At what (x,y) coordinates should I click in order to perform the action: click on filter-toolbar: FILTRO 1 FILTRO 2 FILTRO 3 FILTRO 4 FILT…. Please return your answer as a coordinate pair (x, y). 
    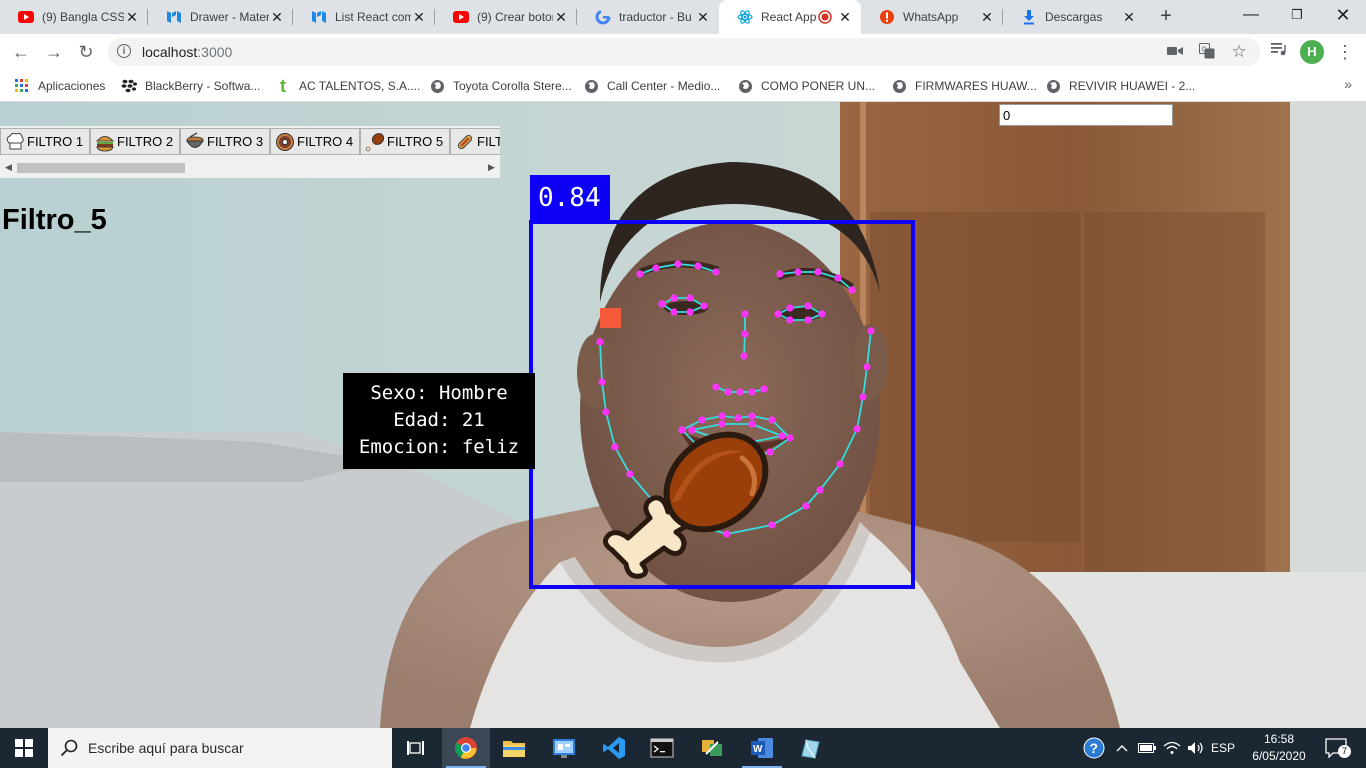
    Looking at the image, I should click on (250, 152).